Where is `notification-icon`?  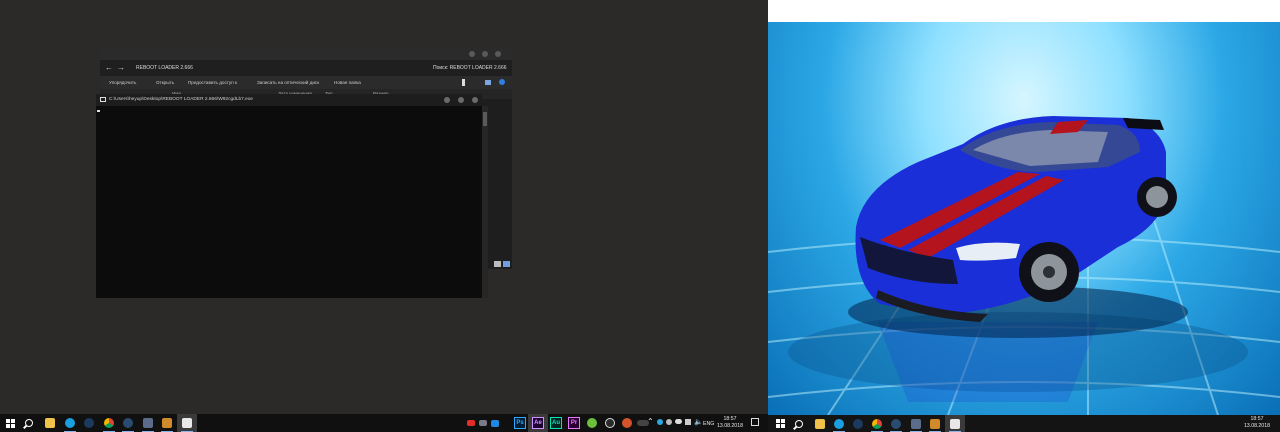
notification-icon is located at coordinates (755, 422).